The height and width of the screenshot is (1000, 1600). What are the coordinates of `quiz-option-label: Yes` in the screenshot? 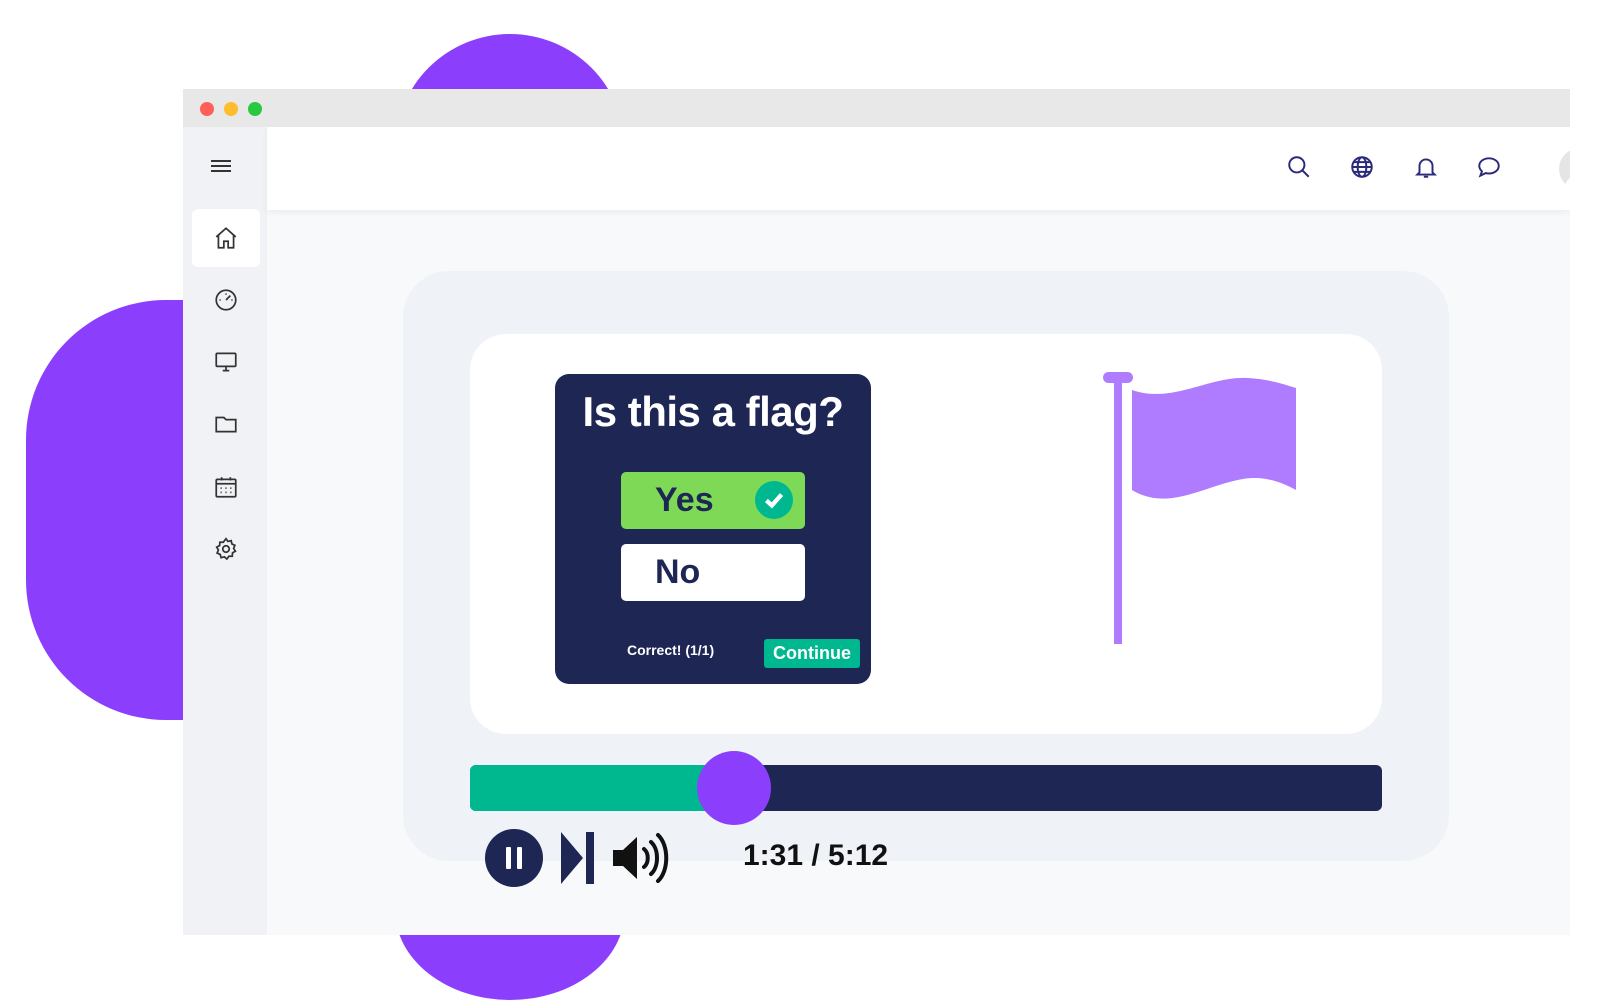 It's located at (684, 500).